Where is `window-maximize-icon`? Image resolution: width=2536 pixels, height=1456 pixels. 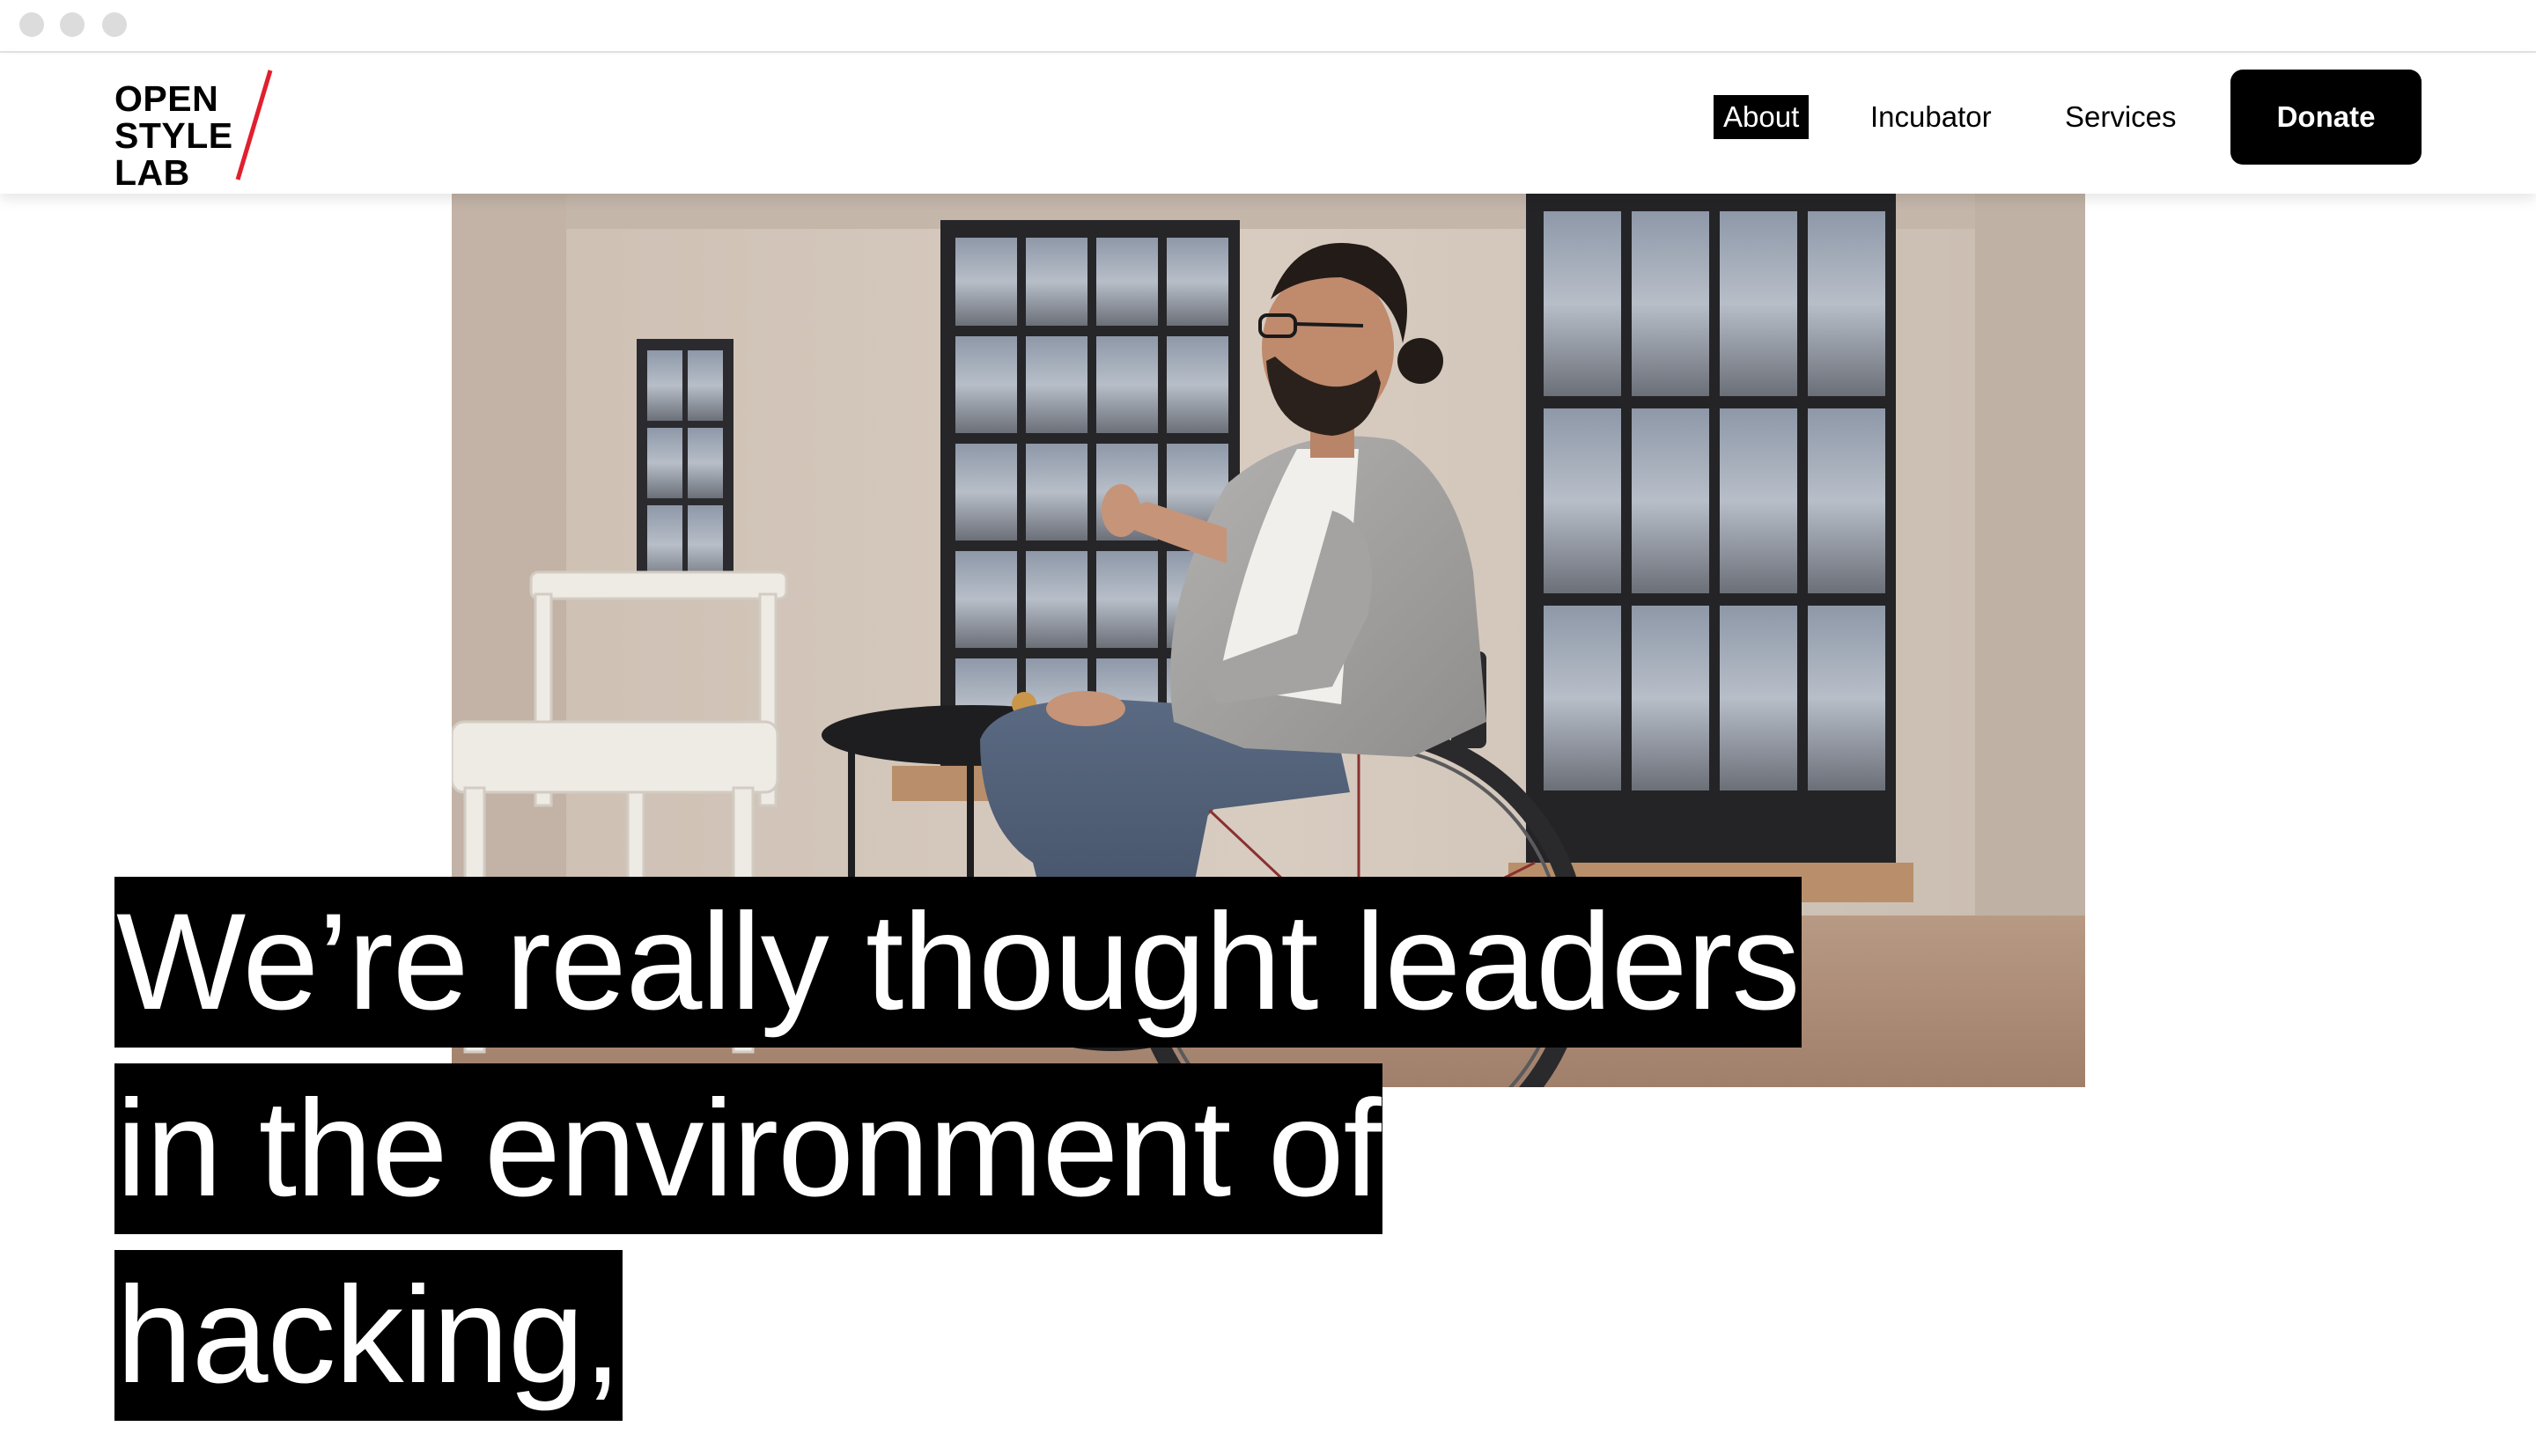
window-maximize-icon is located at coordinates (114, 24).